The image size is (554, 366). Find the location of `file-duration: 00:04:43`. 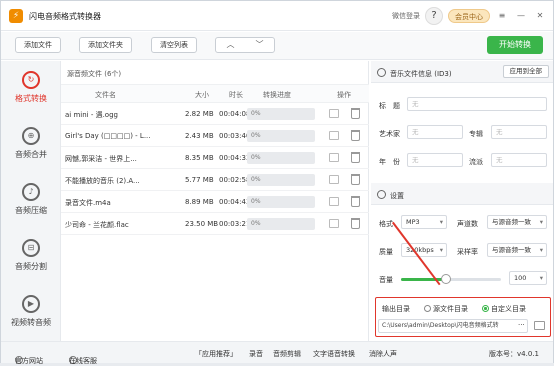

file-duration: 00:04:43 is located at coordinates (235, 202).